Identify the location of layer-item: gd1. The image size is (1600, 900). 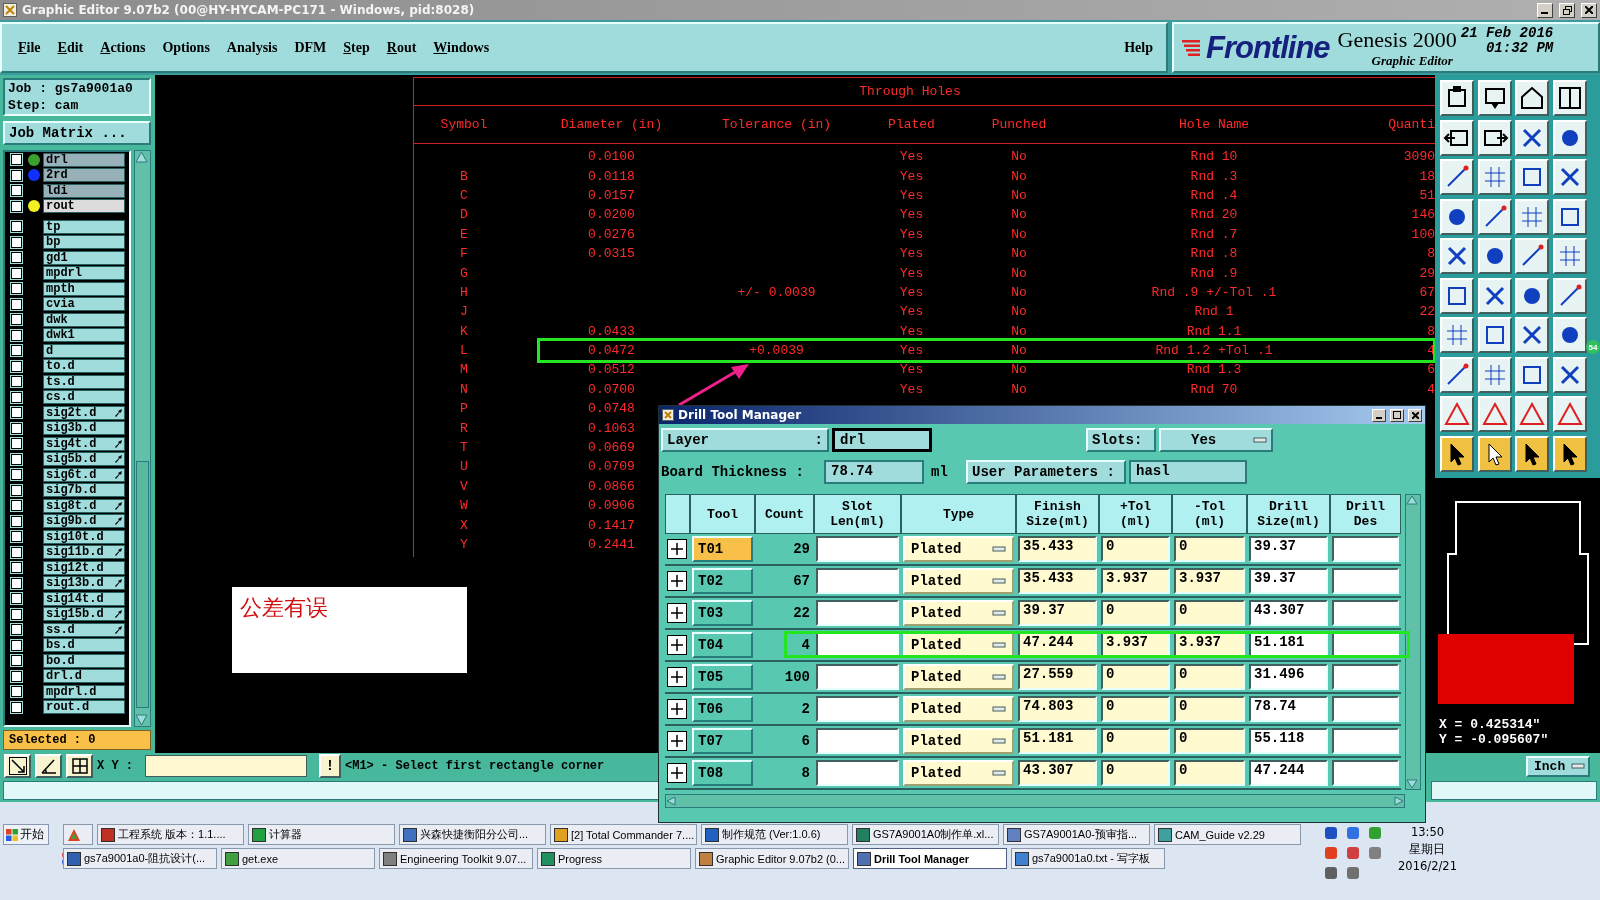
(84, 257).